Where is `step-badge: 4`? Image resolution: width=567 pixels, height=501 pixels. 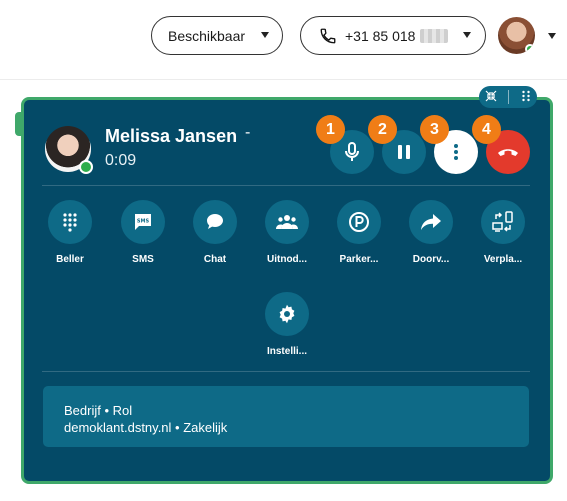 step-badge: 4 is located at coordinates (486, 129).